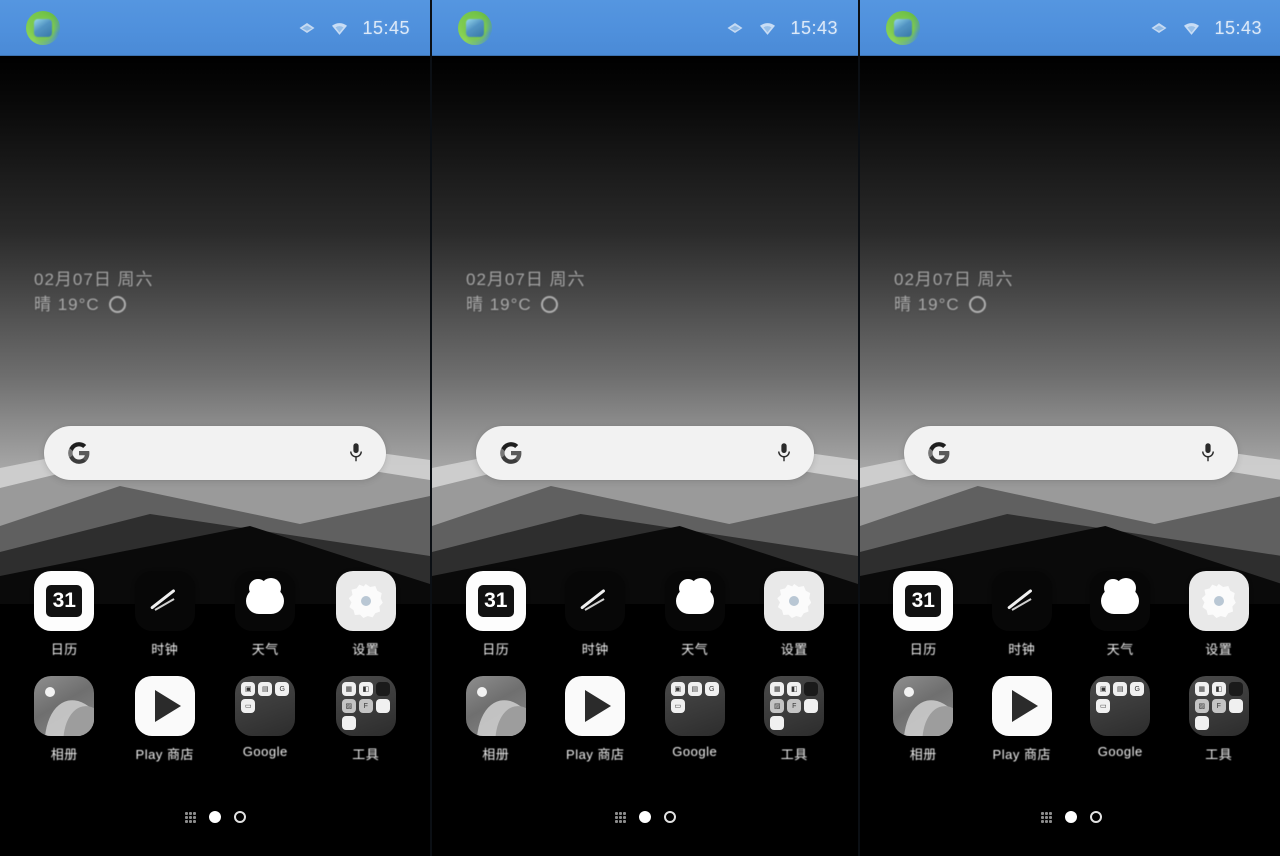 The height and width of the screenshot is (856, 1280). What do you see at coordinates (64, 601) in the screenshot?
I see `calendar-icon: 31` at bounding box center [64, 601].